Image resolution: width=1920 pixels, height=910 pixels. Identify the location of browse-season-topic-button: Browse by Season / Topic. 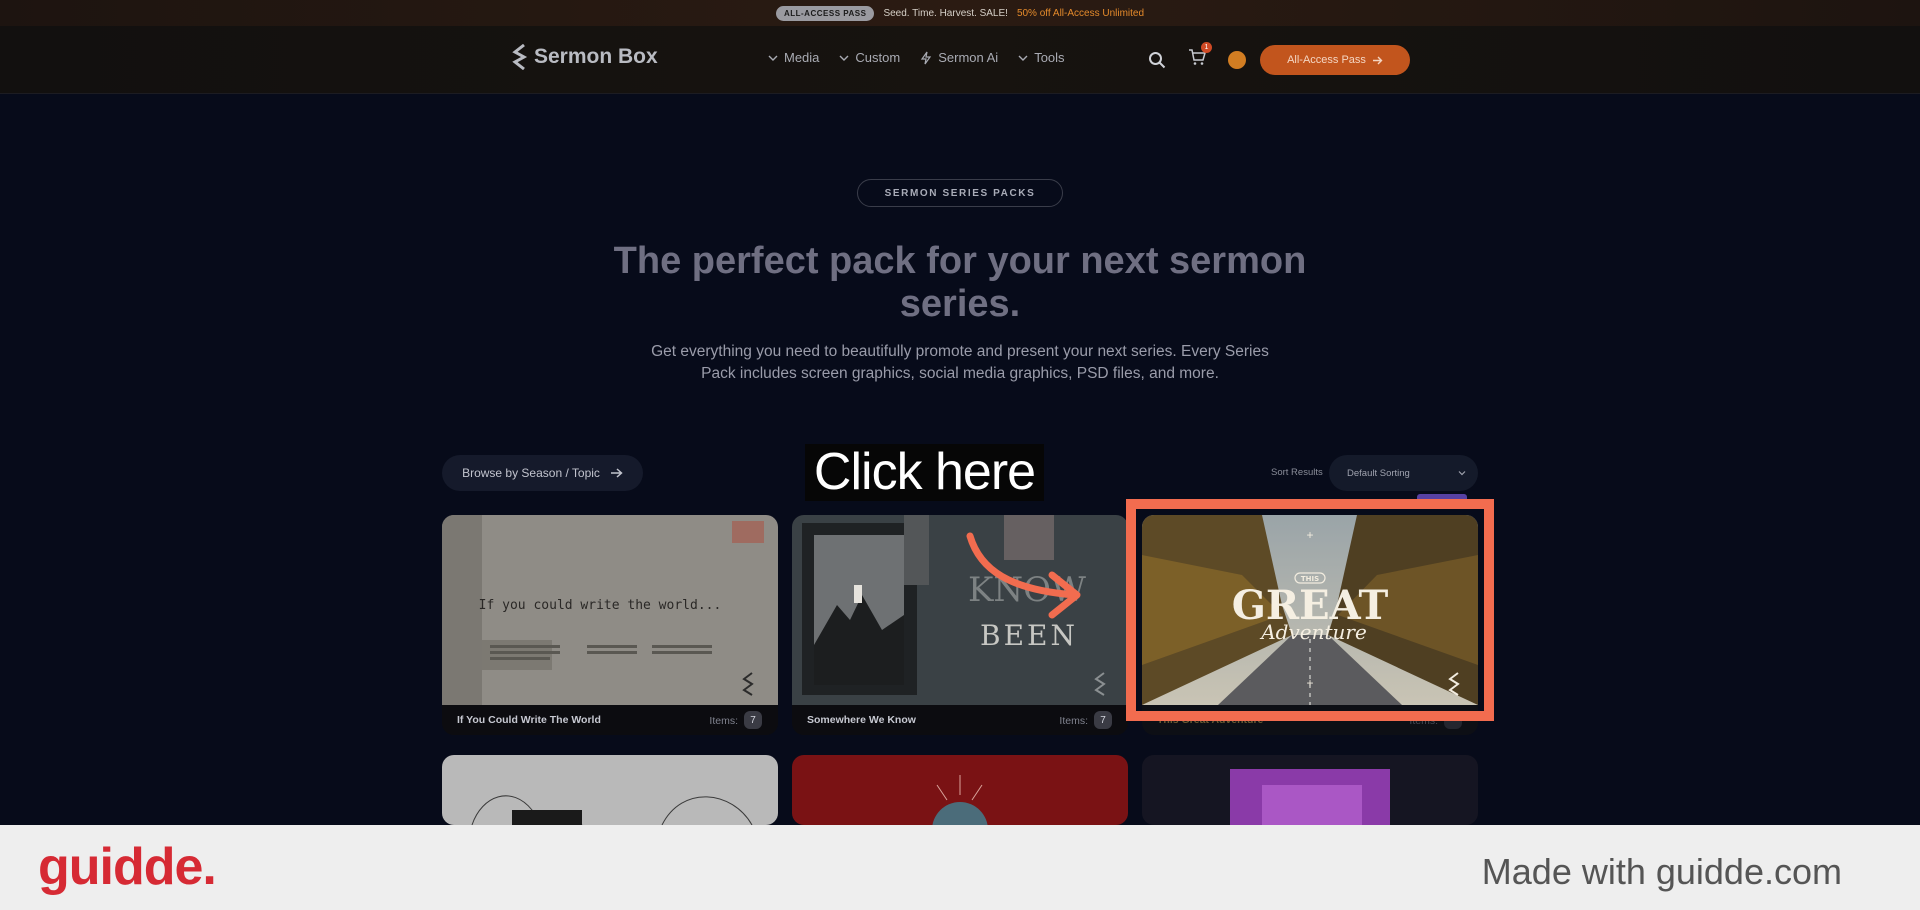
(542, 473).